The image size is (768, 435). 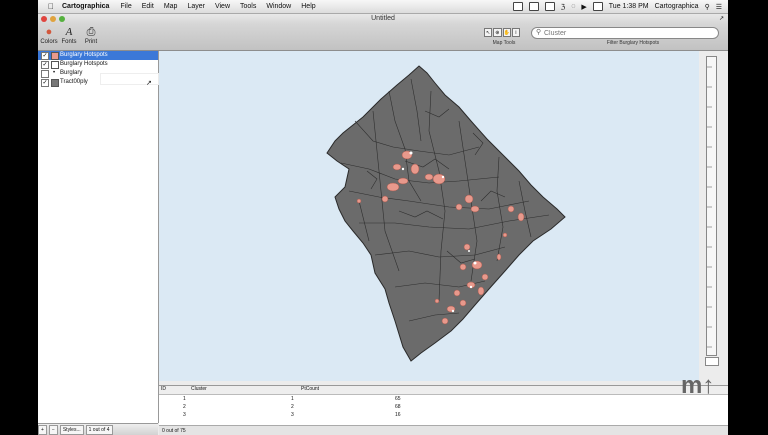 What do you see at coordinates (517, 6) in the screenshot?
I see `status-menu-icon` at bounding box center [517, 6].